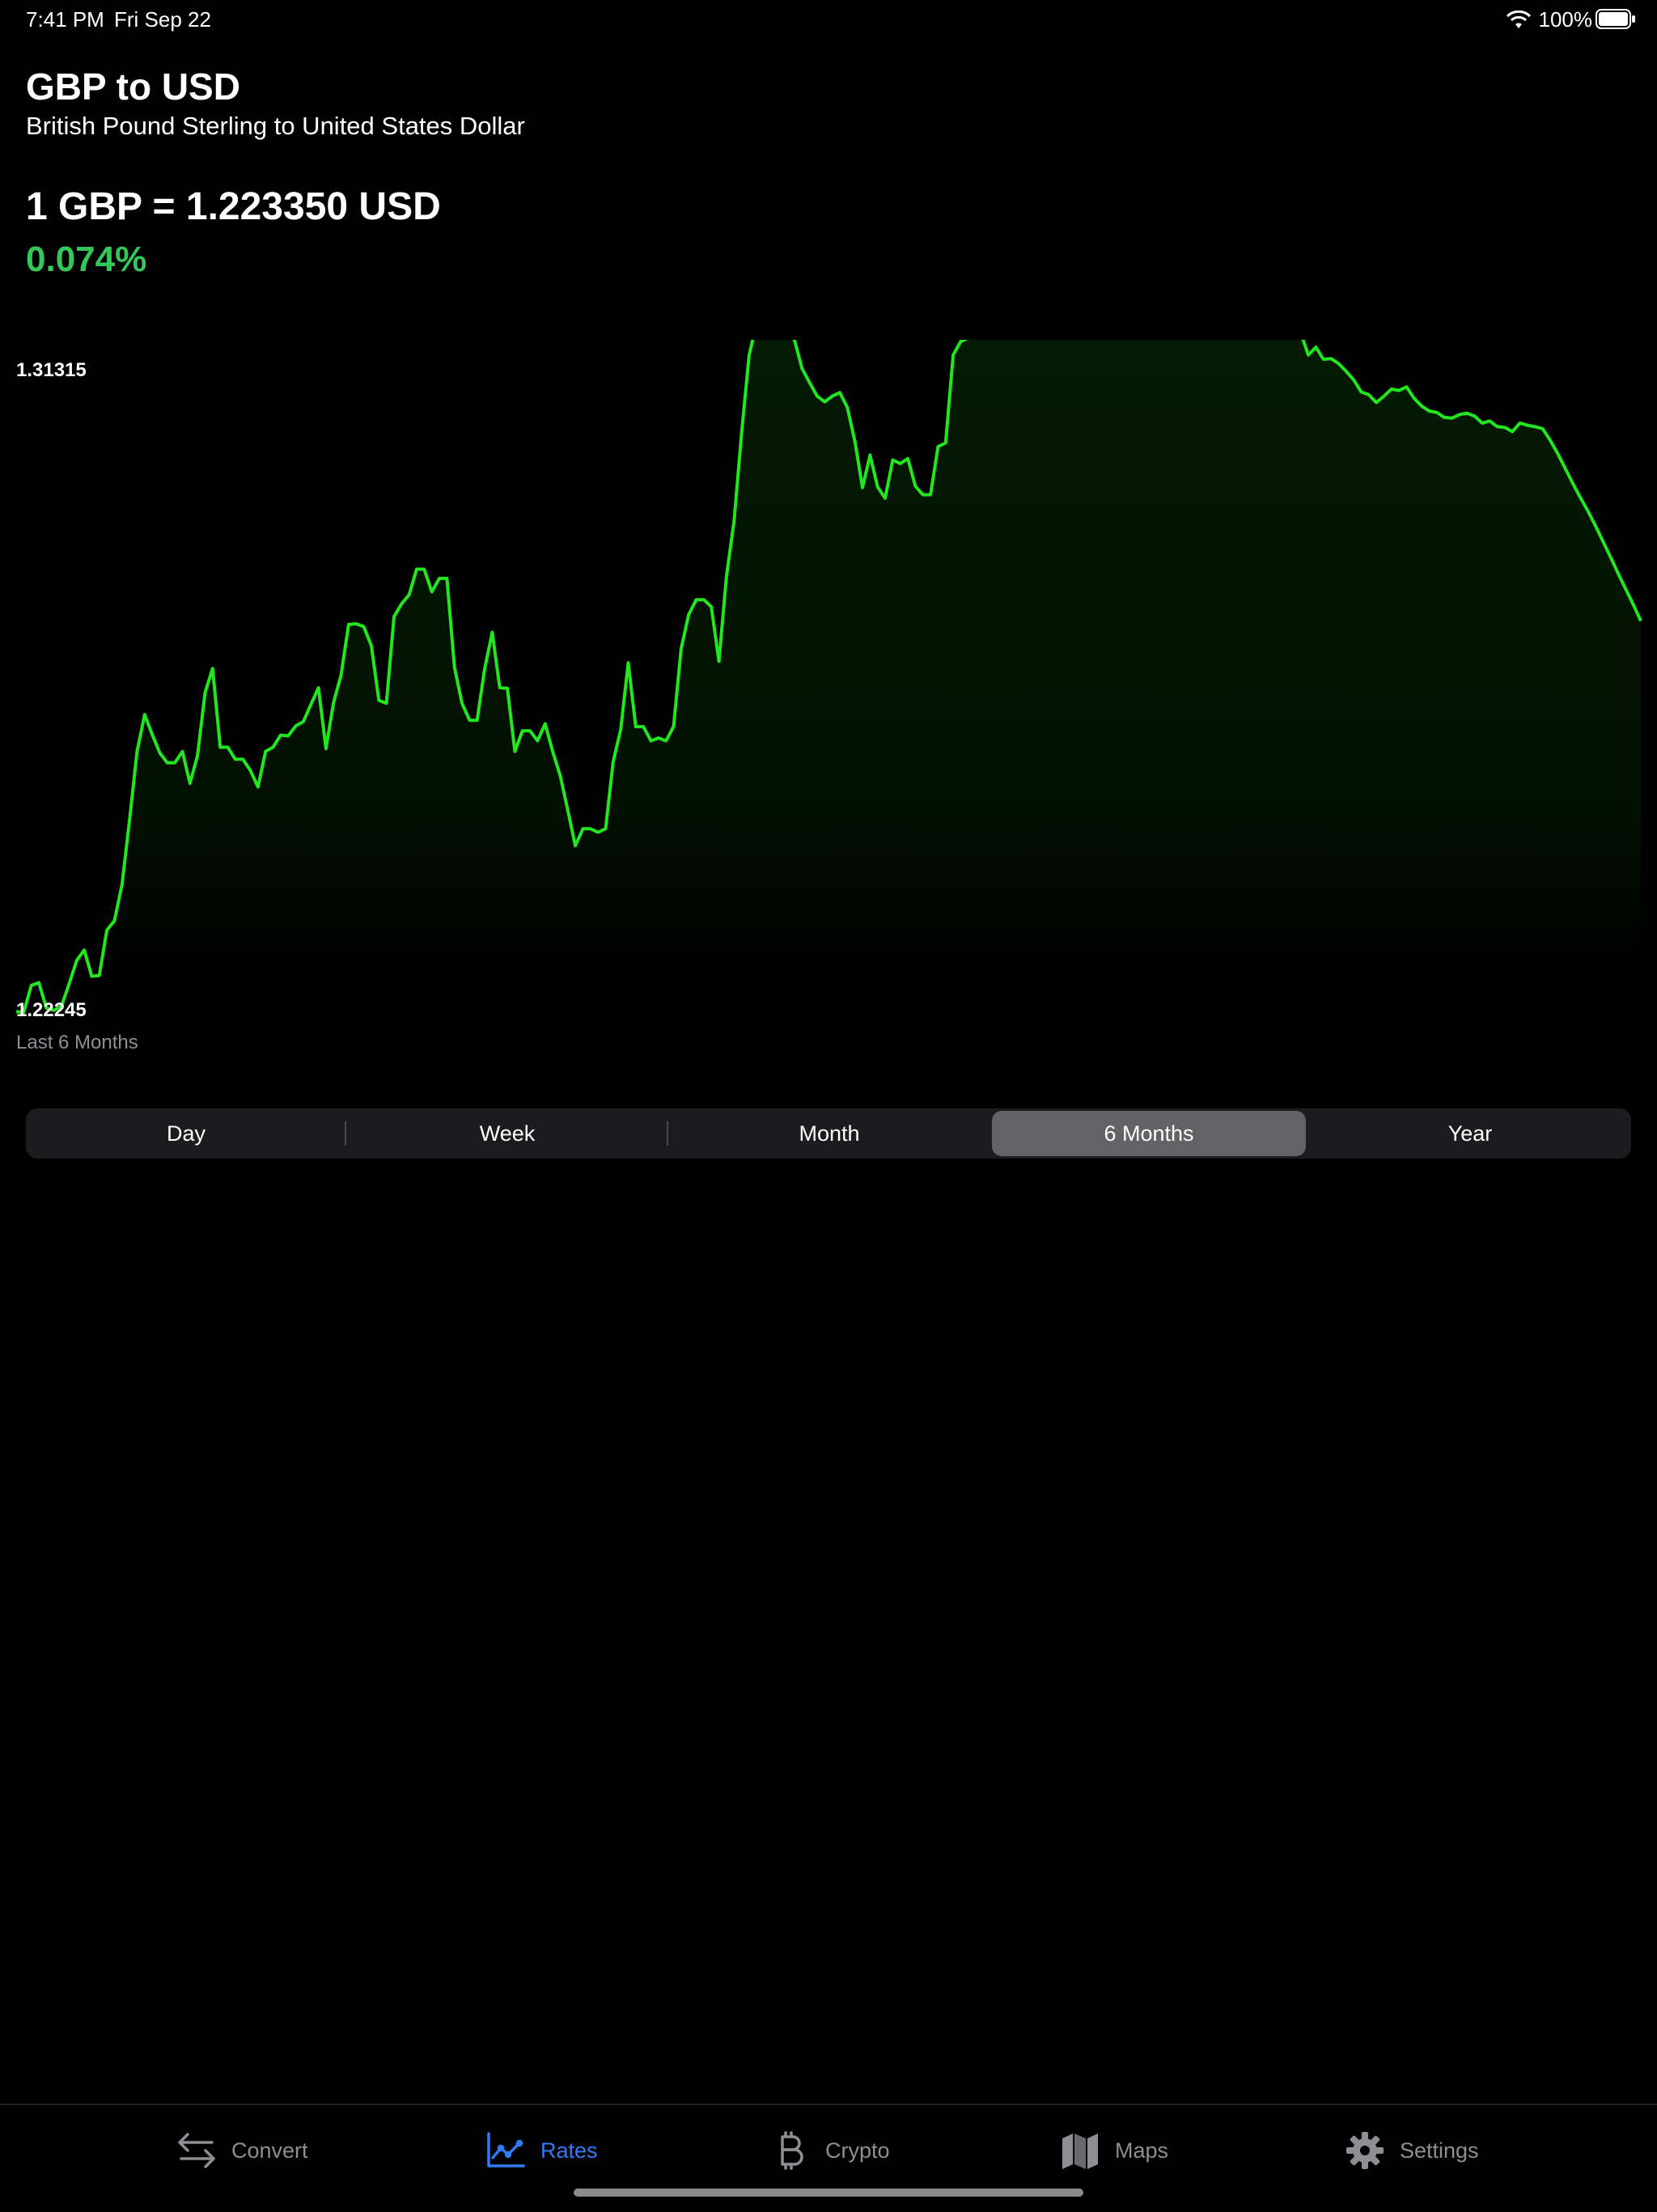  I want to click on tab-label: Maps, so click(1142, 2150).